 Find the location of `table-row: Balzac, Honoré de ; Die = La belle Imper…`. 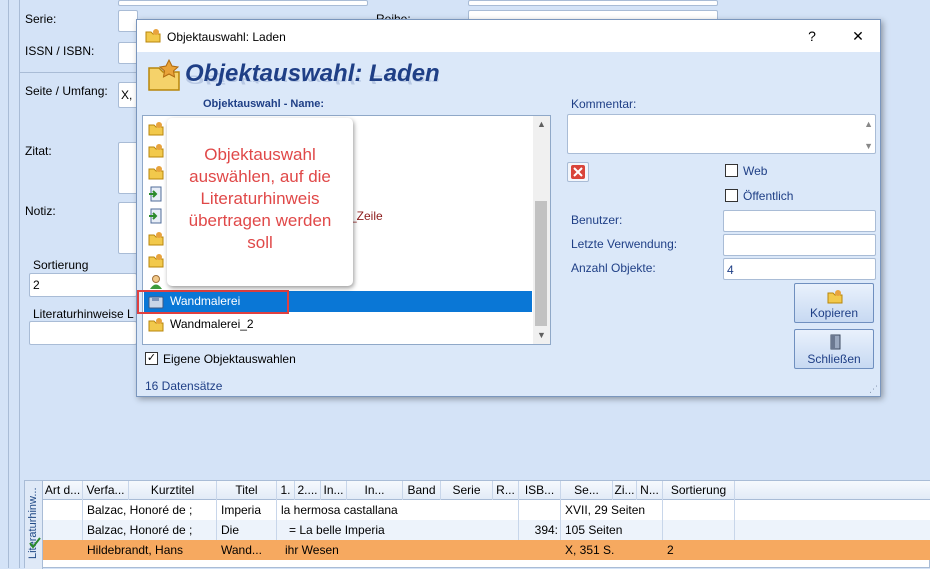

table-row: Balzac, Honoré de ; Die = La belle Imper… is located at coordinates (486, 530).